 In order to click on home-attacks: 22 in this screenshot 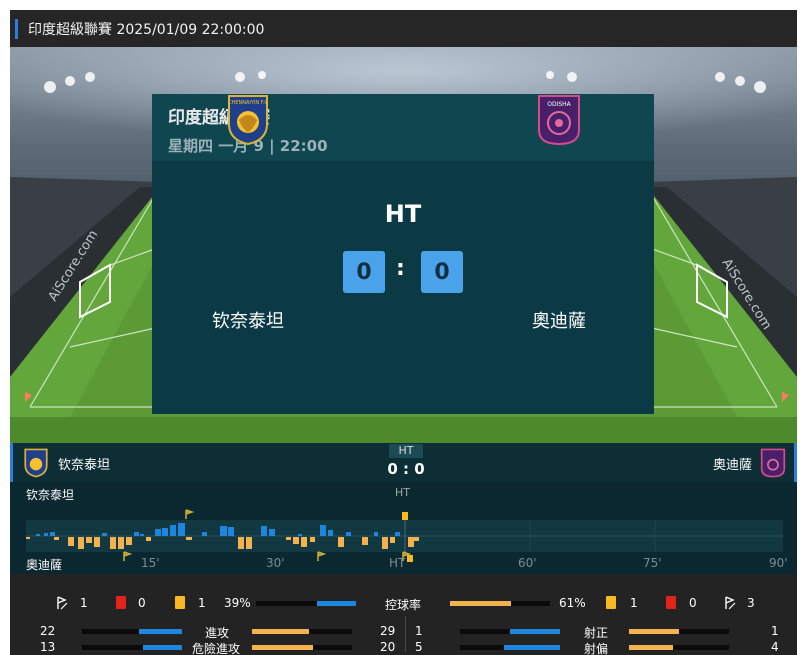, I will do `click(48, 631)`.